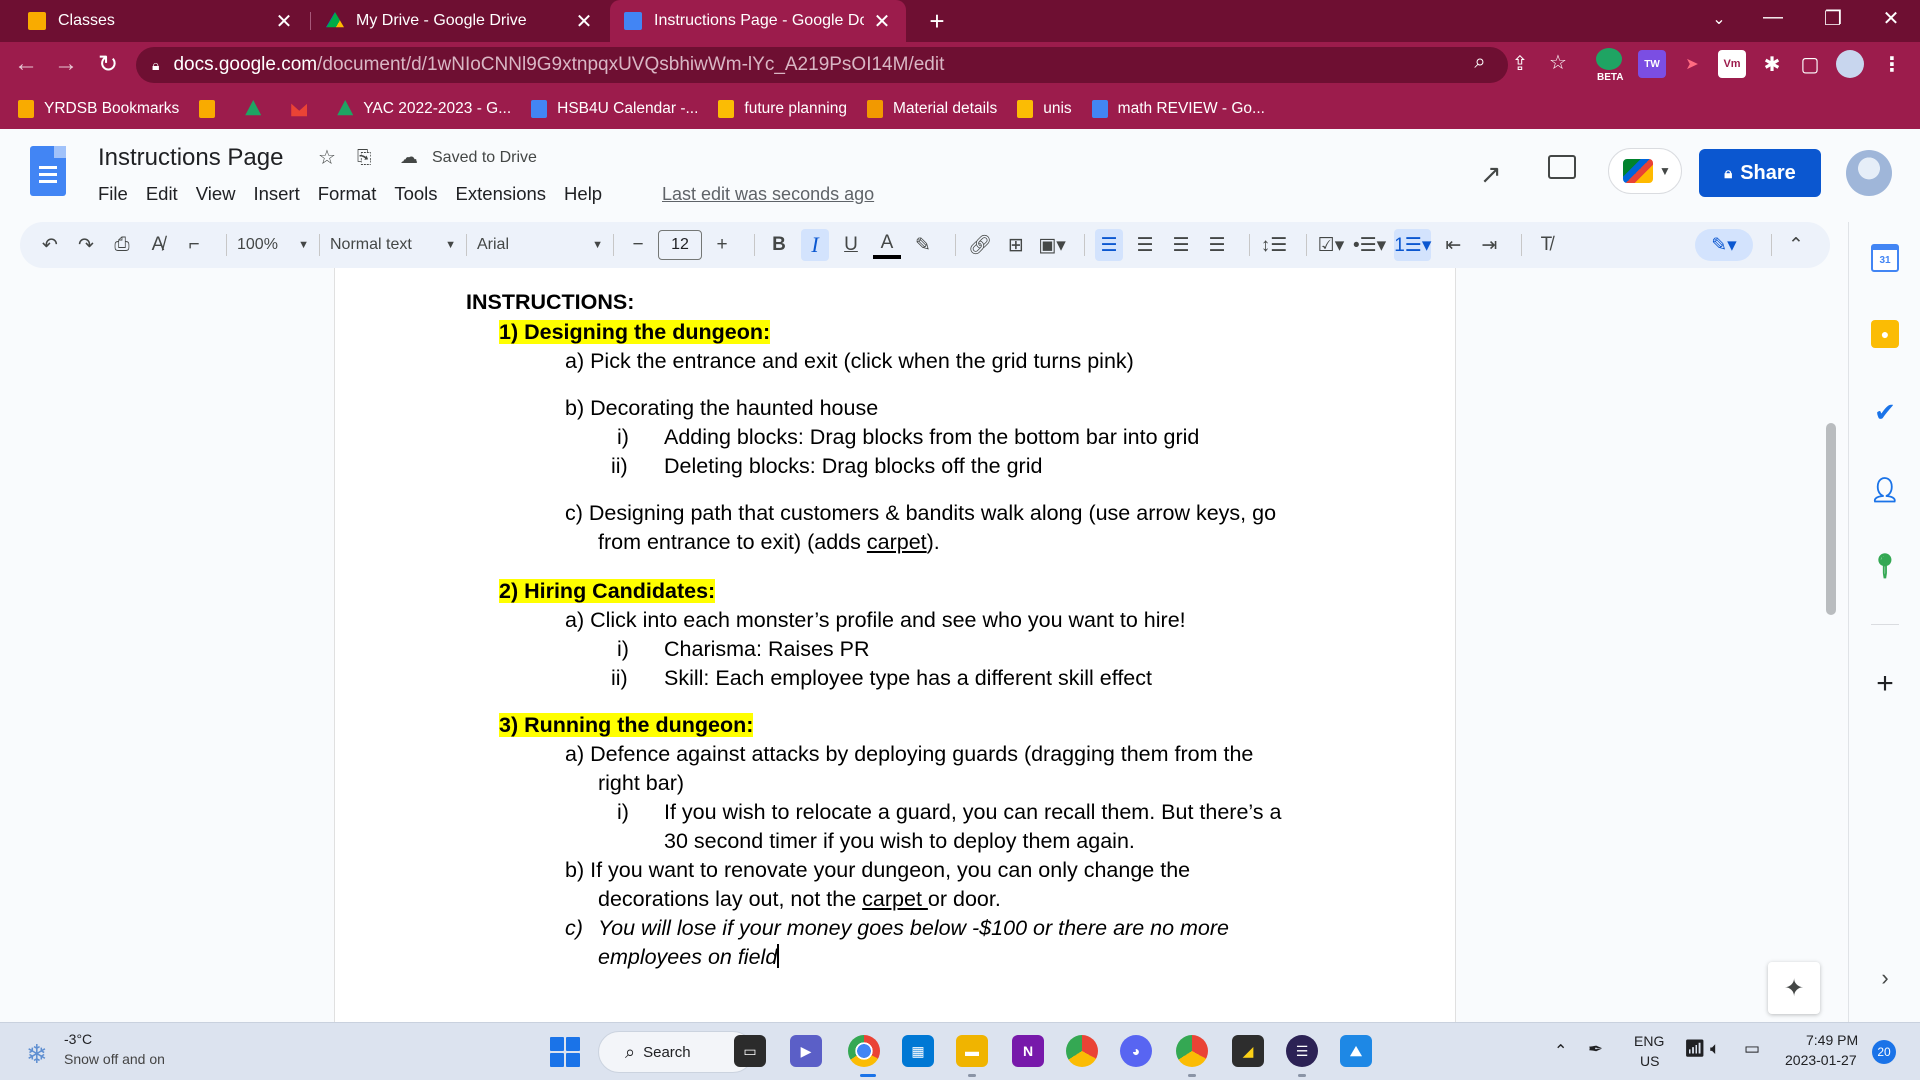  Describe the element at coordinates (194, 245) in the screenshot. I see `paint-format-icon: ⌐` at that location.